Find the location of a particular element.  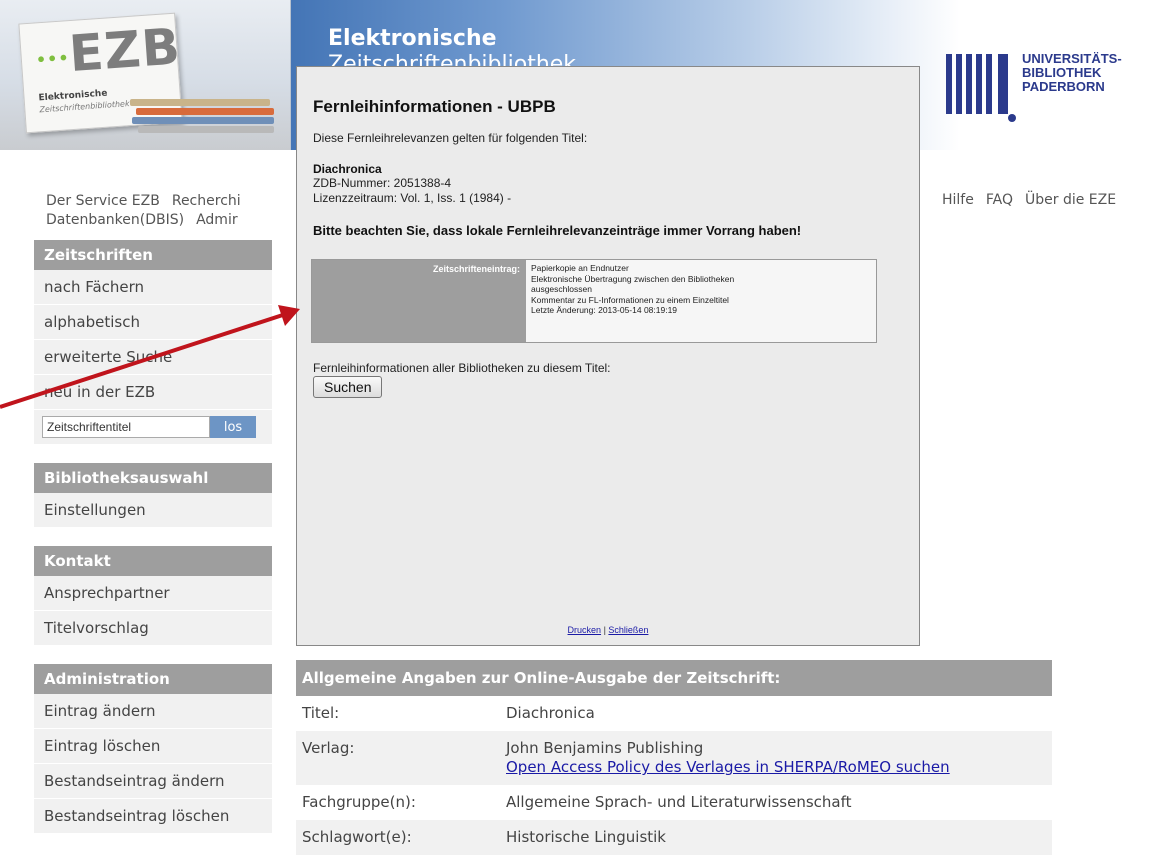

journal-title-search-input is located at coordinates (126, 427).